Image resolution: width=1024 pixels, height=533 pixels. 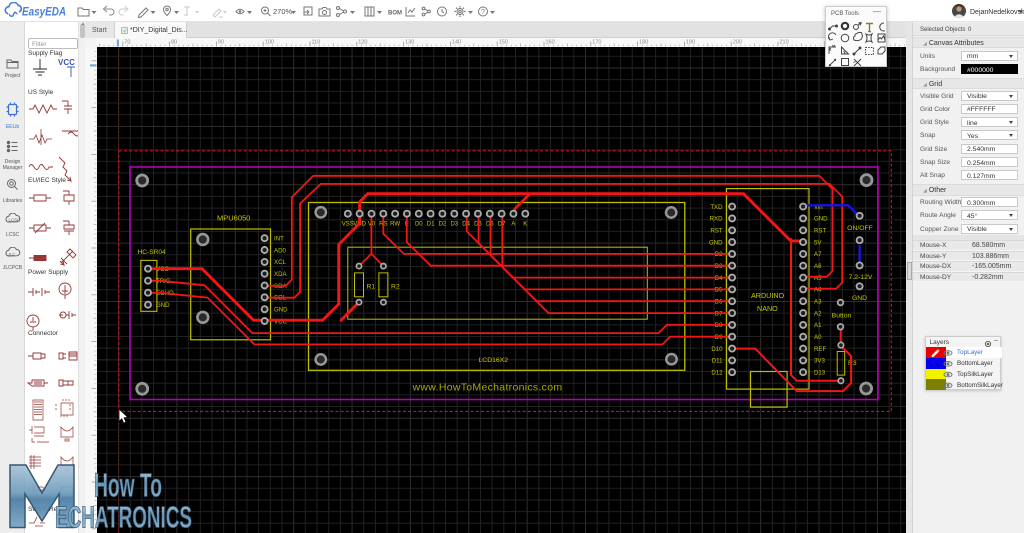 I want to click on svg-text: D1, so click(x=430, y=224).